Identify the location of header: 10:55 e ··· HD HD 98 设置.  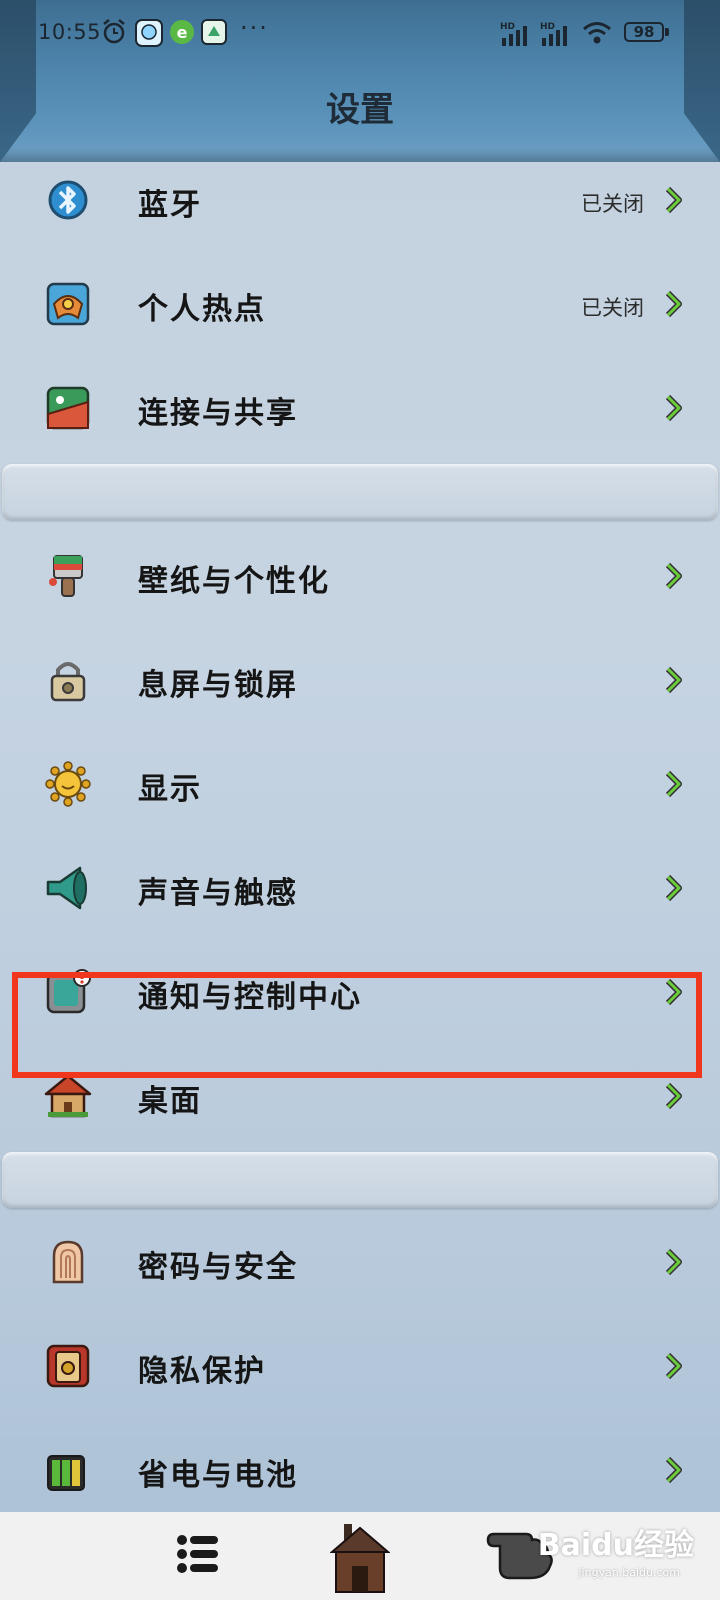
(360, 81).